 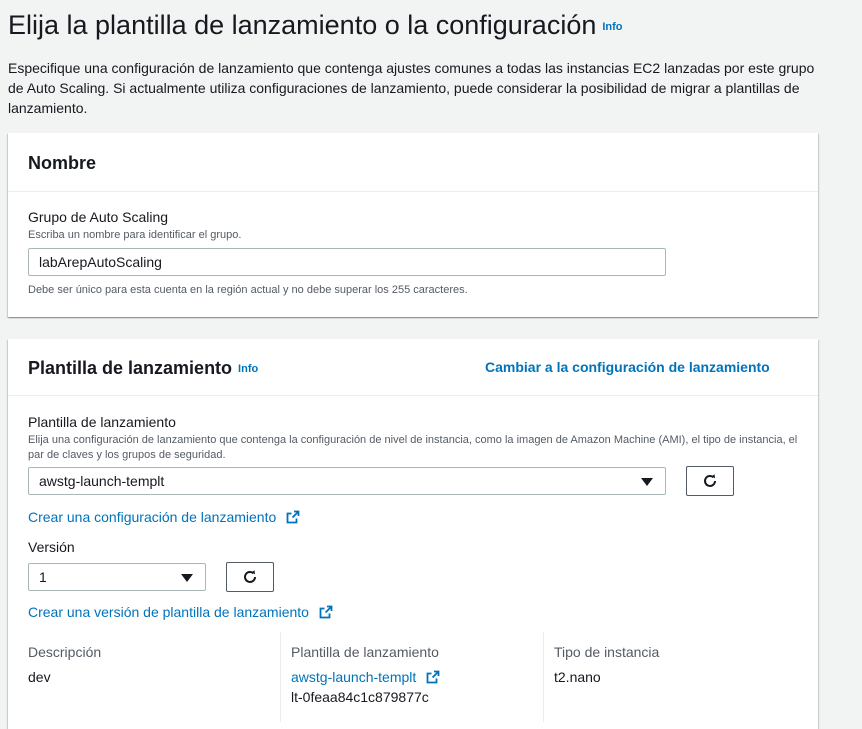 What do you see at coordinates (152, 517) in the screenshot?
I see `create-launch-config-link-text: Crear una configuración de lanzamiento` at bounding box center [152, 517].